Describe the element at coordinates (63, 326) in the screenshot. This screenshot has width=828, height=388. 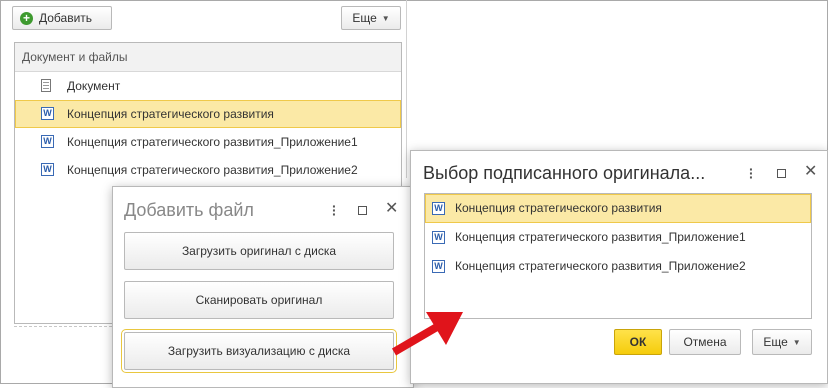
I see `dashed-separator` at that location.